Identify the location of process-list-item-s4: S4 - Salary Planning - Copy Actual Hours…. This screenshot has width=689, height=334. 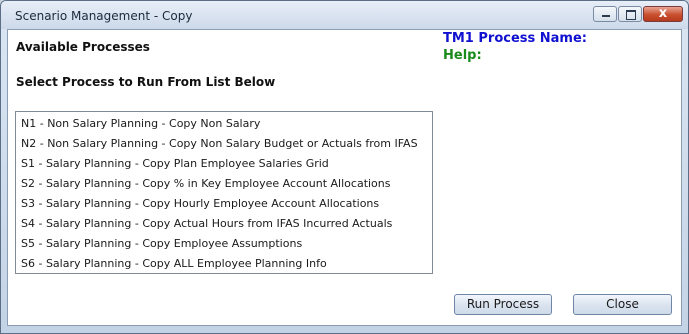
(224, 224).